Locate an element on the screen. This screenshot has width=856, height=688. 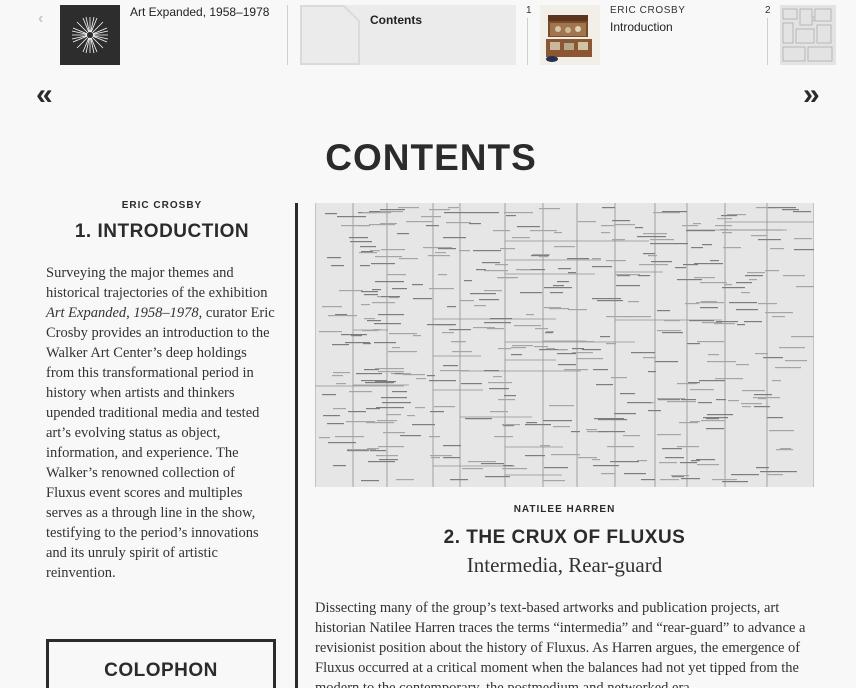
next-chapter-double-chevron-icon: » is located at coordinates (811, 95).